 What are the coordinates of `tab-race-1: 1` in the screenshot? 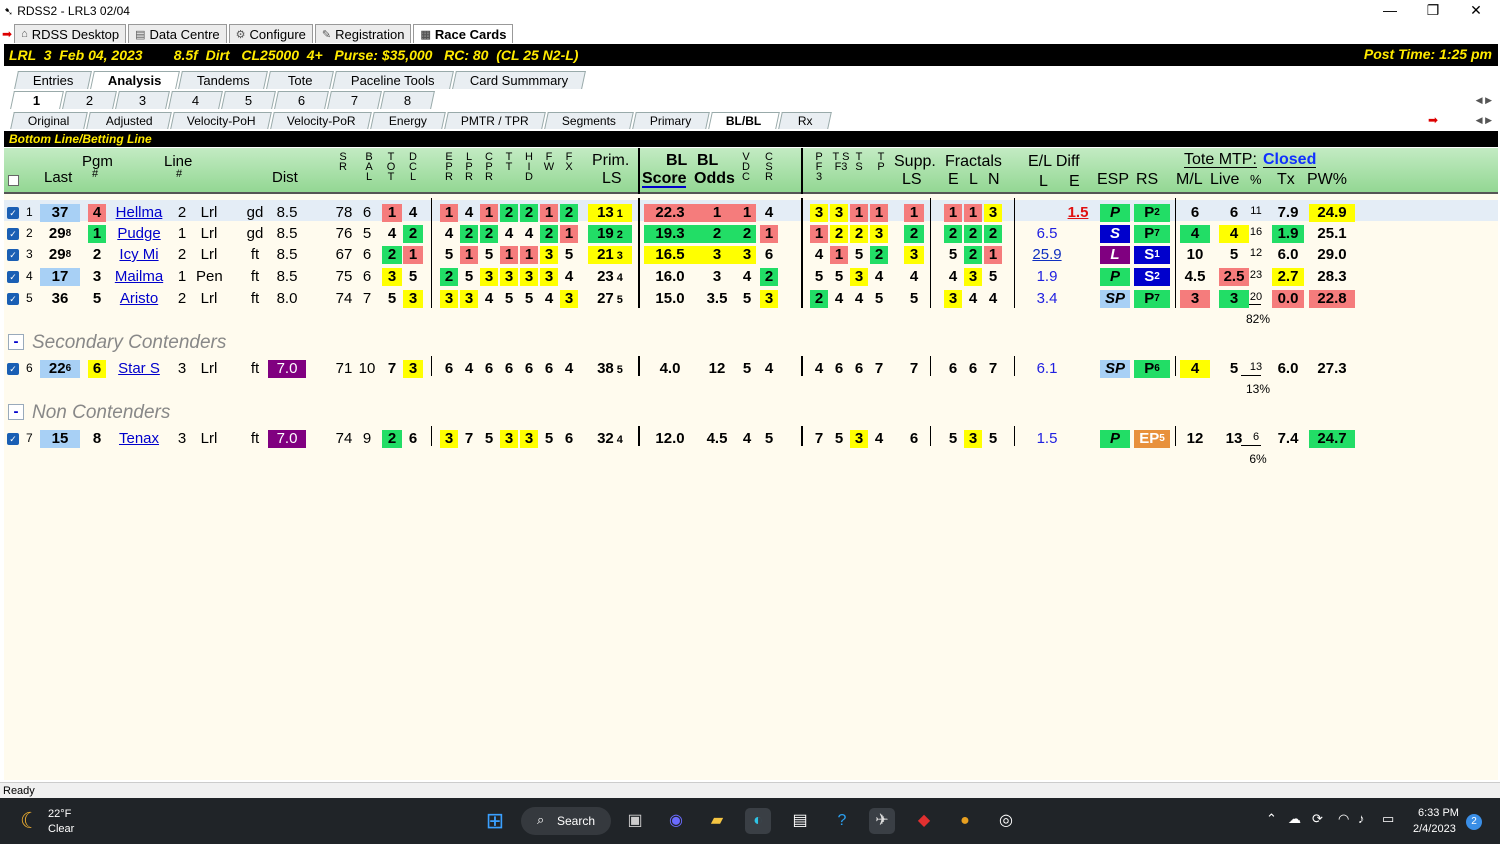 It's located at (37, 100).